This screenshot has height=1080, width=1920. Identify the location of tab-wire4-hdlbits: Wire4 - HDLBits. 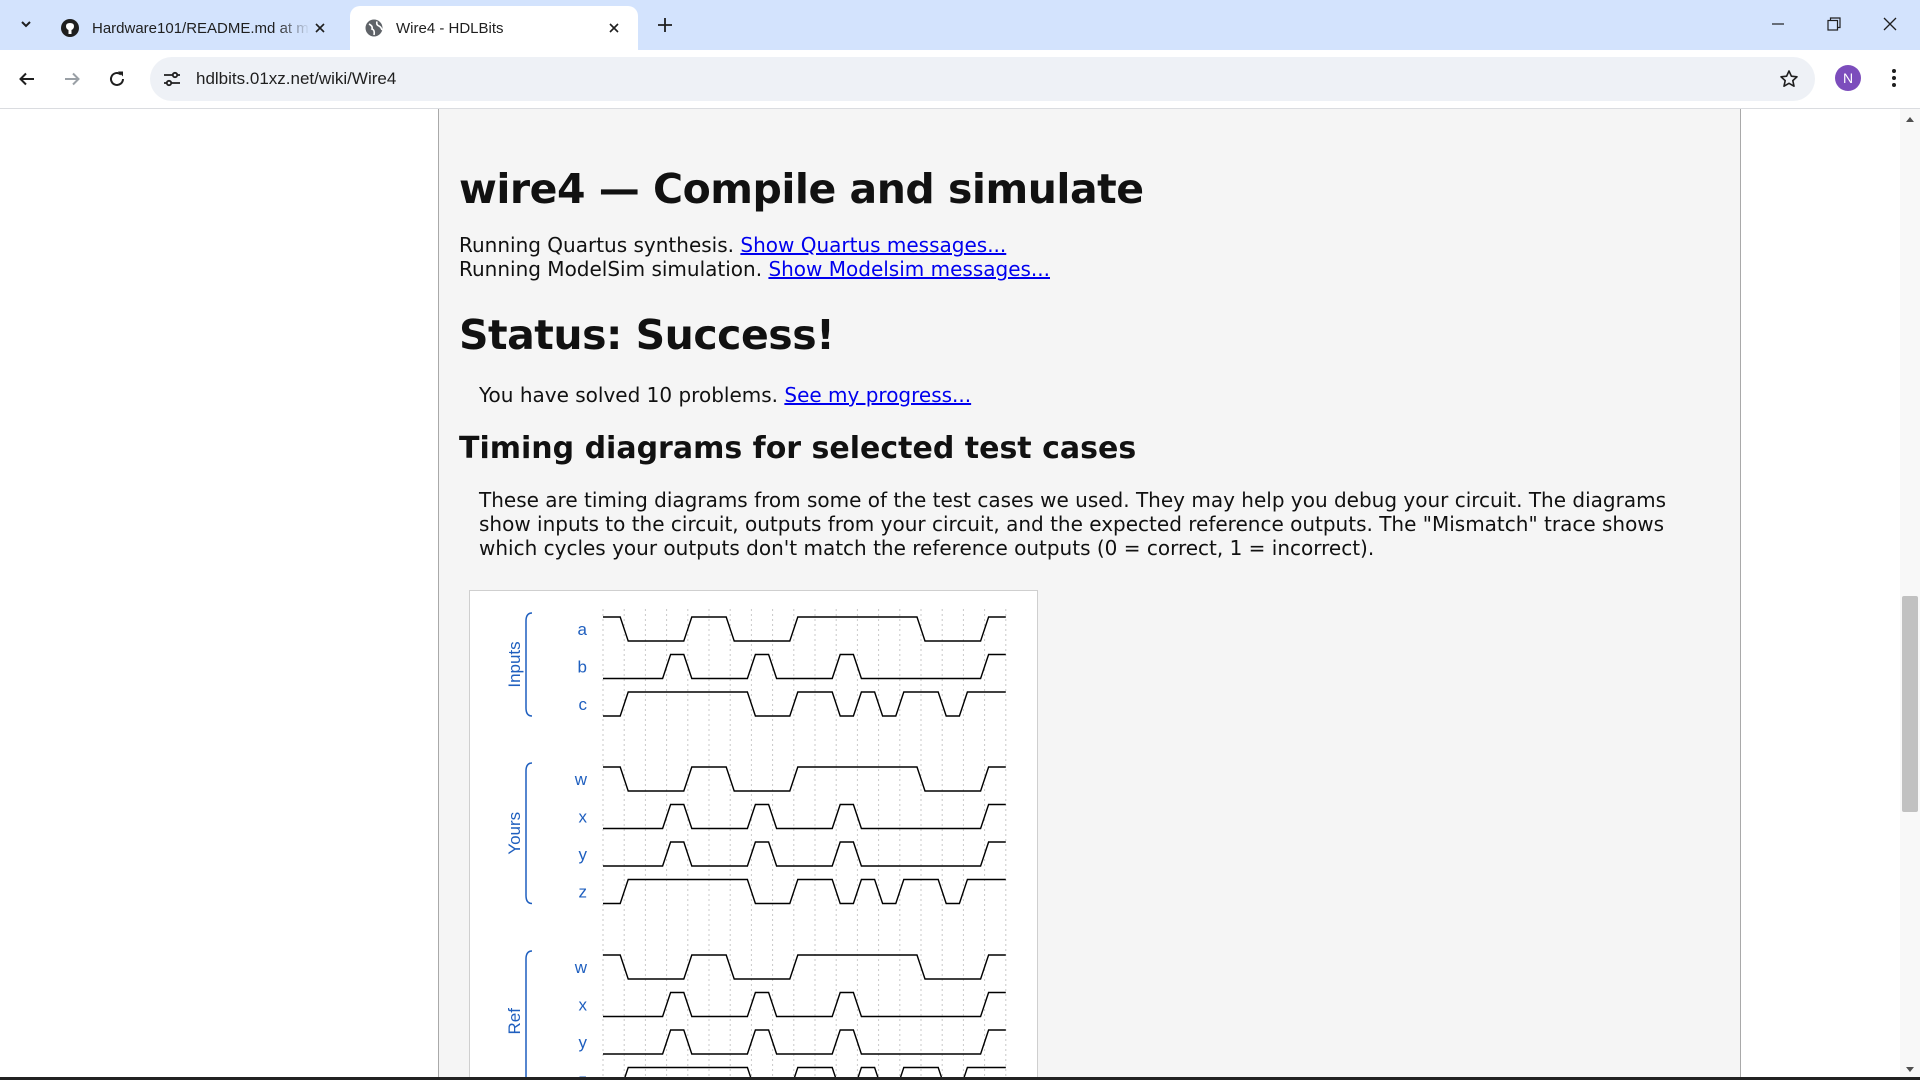
(494, 28).